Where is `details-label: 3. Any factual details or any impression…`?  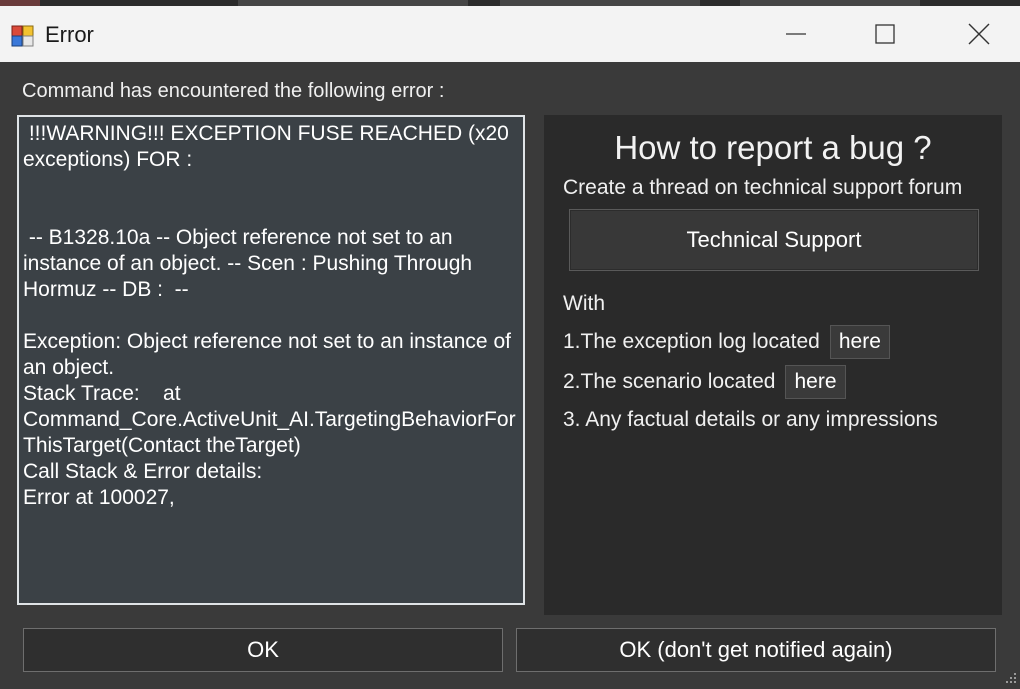
details-label: 3. Any factual details or any impression… is located at coordinates (750, 419).